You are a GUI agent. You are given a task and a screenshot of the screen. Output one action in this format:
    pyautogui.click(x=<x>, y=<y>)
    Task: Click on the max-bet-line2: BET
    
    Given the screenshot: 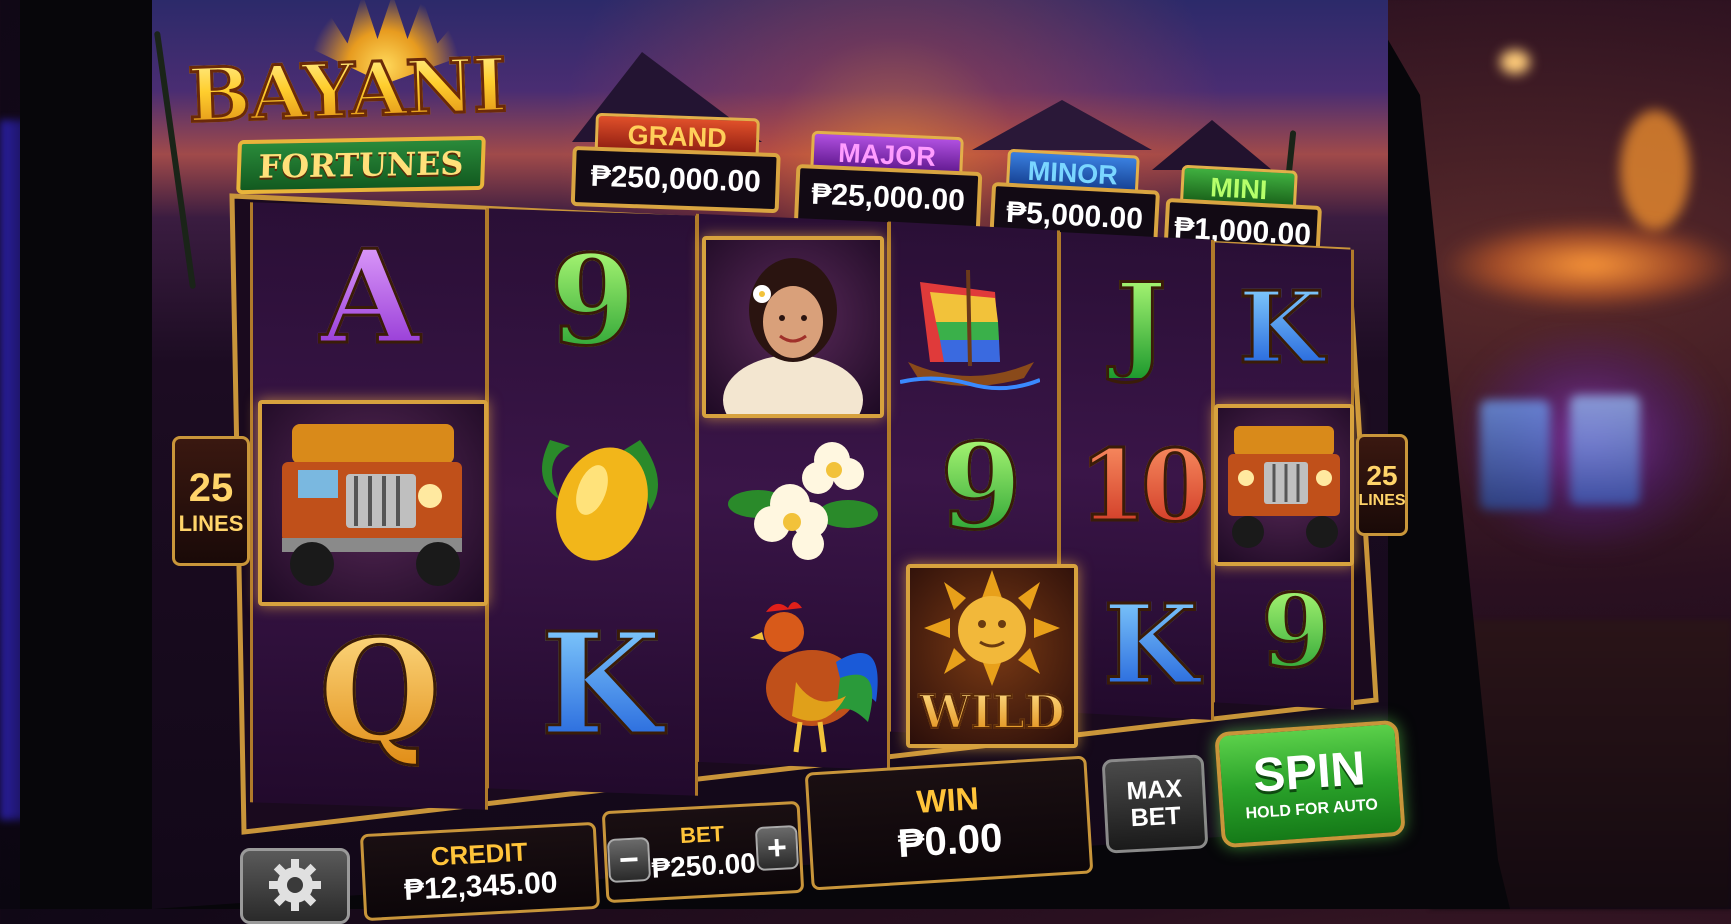 What is the action you would take?
    pyautogui.click(x=1155, y=817)
    